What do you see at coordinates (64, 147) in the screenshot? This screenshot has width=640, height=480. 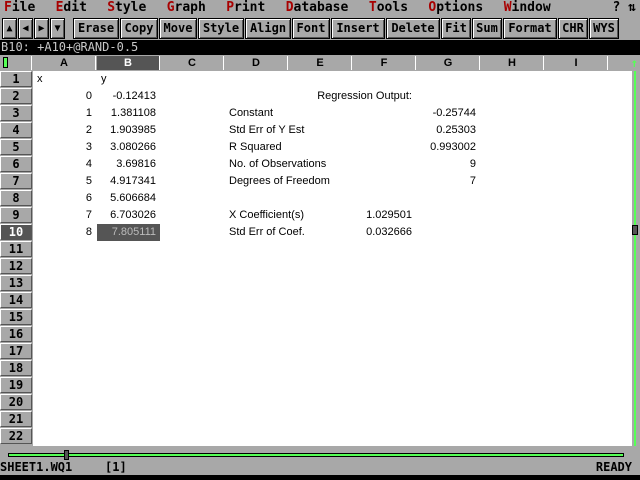 I see `cell-A5: 3` at bounding box center [64, 147].